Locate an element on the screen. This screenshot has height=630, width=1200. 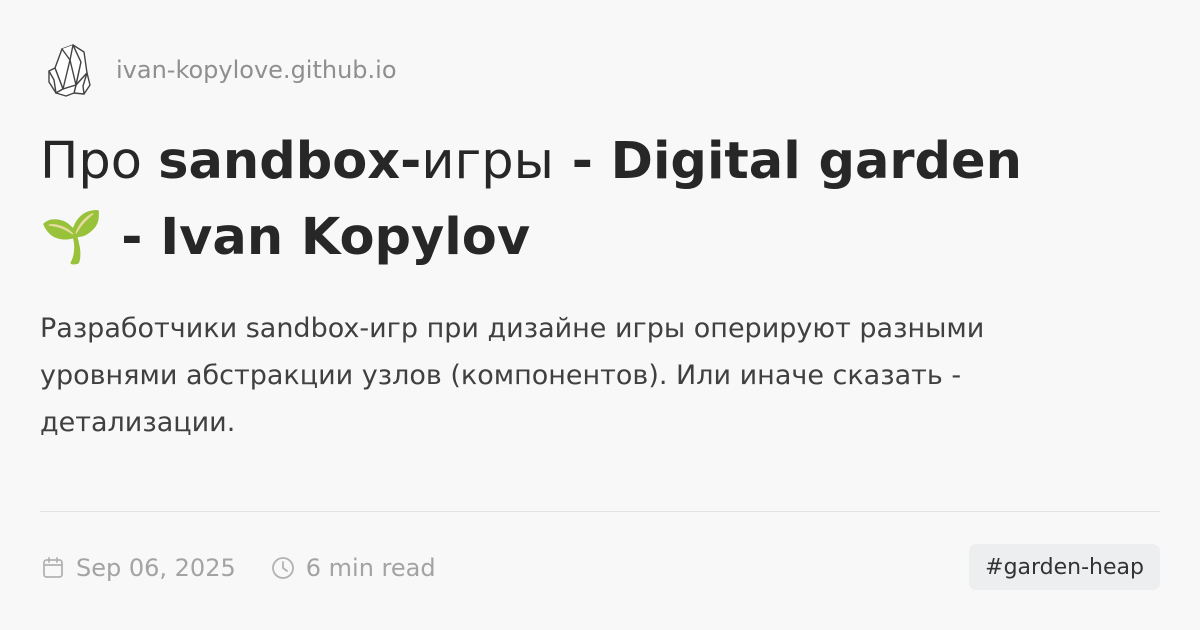
publish-date-item: Sep 06, 2025 is located at coordinates (138, 568).